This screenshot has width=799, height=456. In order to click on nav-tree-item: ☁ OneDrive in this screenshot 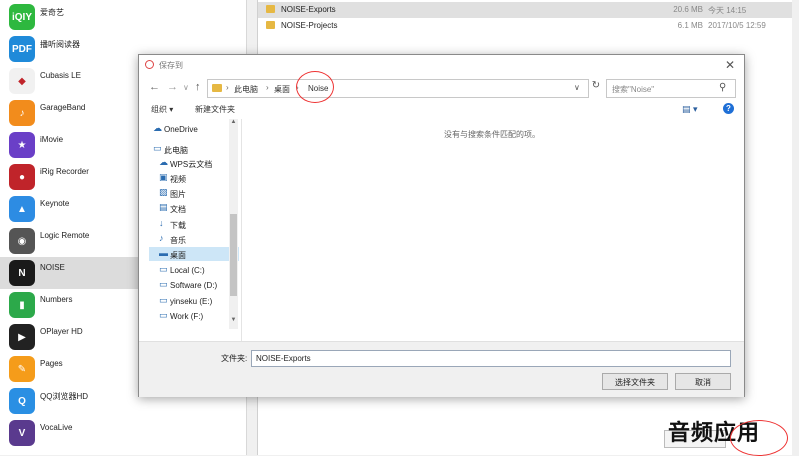, I will do `click(194, 129)`.